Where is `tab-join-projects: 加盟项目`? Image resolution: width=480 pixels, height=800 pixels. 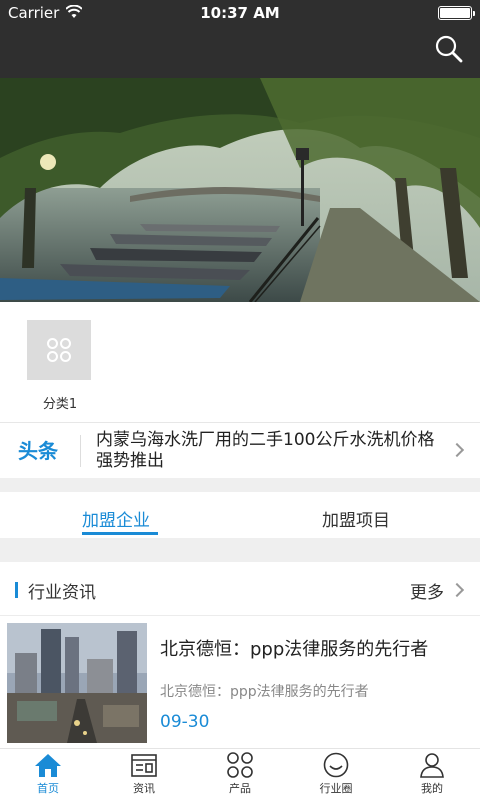
tab-join-projects: 加盟项目 is located at coordinates (356, 518).